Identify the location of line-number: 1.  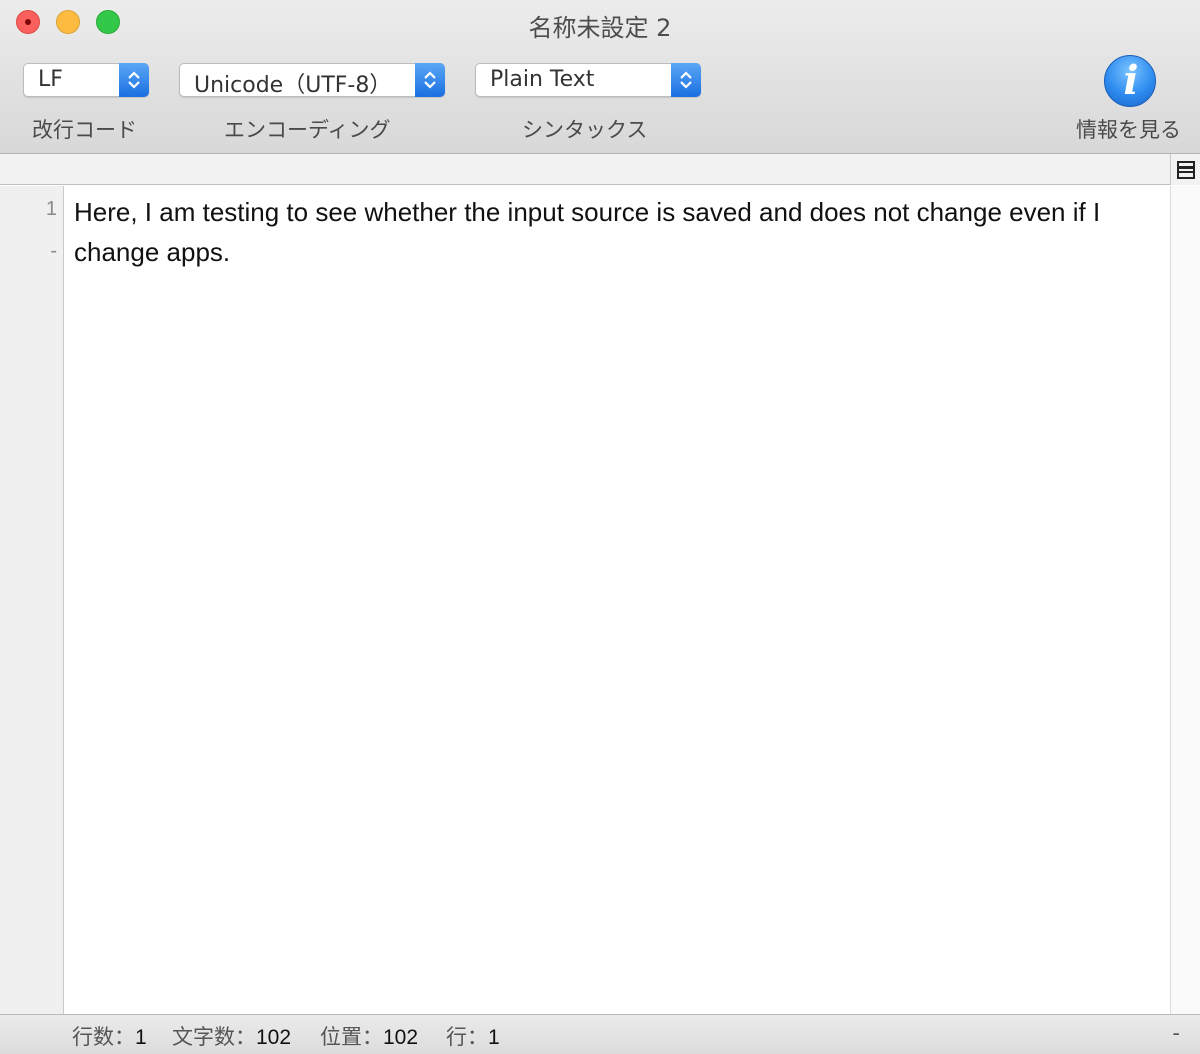
(51, 209).